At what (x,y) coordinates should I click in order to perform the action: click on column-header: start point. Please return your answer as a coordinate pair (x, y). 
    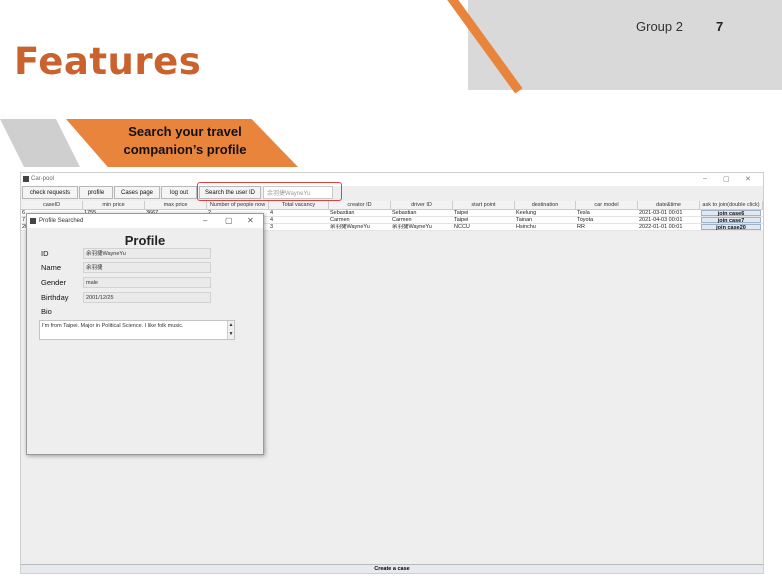
    Looking at the image, I should click on (484, 205).